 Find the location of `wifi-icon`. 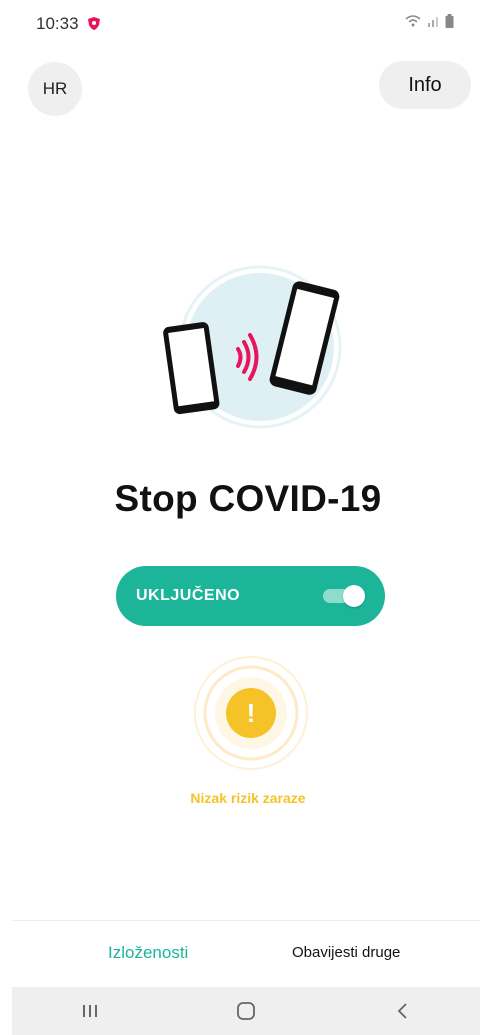

wifi-icon is located at coordinates (413, 21).